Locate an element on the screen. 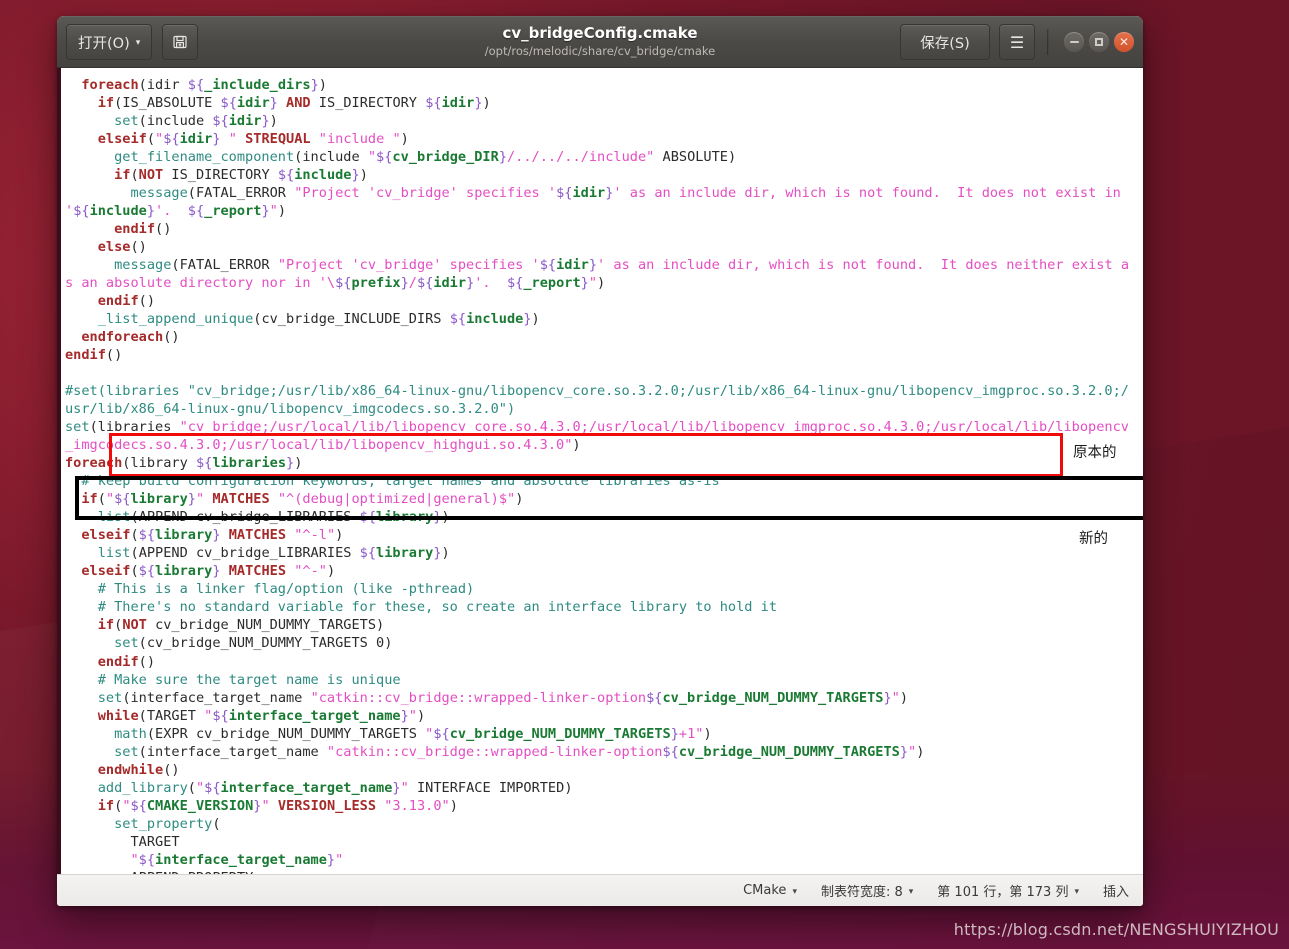  status-cursor-position: 第 101 行，第 173 列 ▾ is located at coordinates (1008, 890).